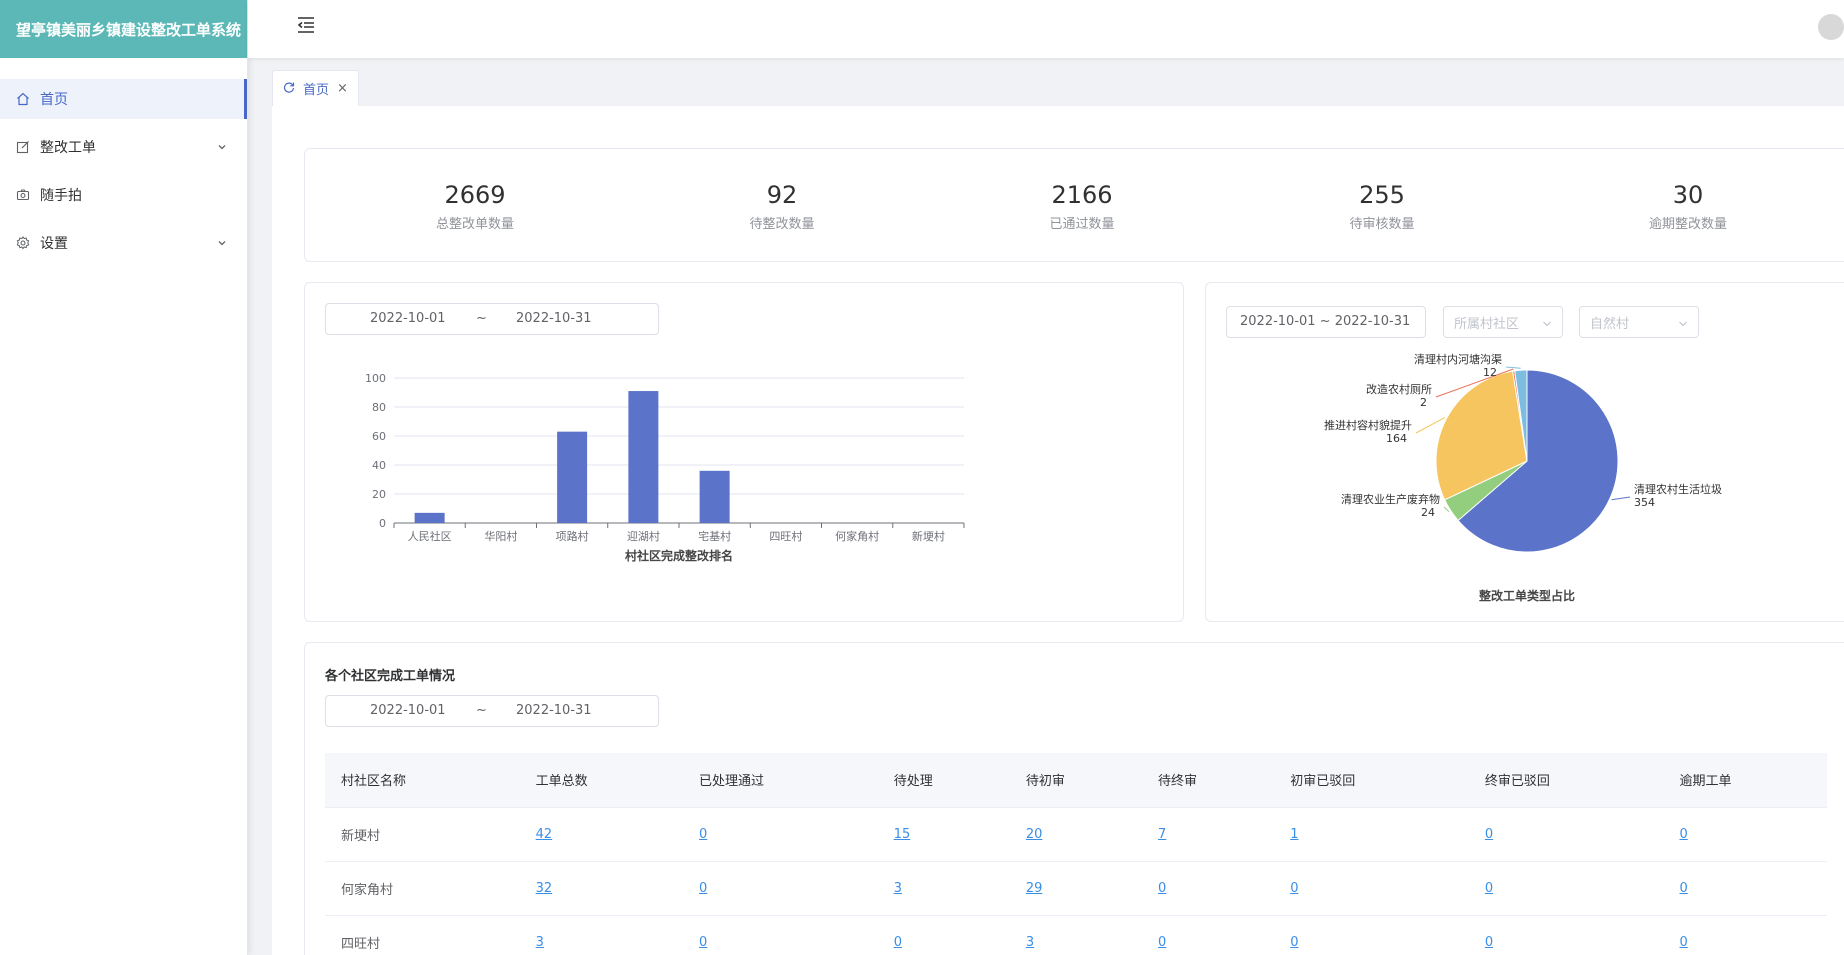 This screenshot has height=955, width=1844. Describe the element at coordinates (1382, 224) in the screenshot. I see `stat-label: 待审核数量` at that location.